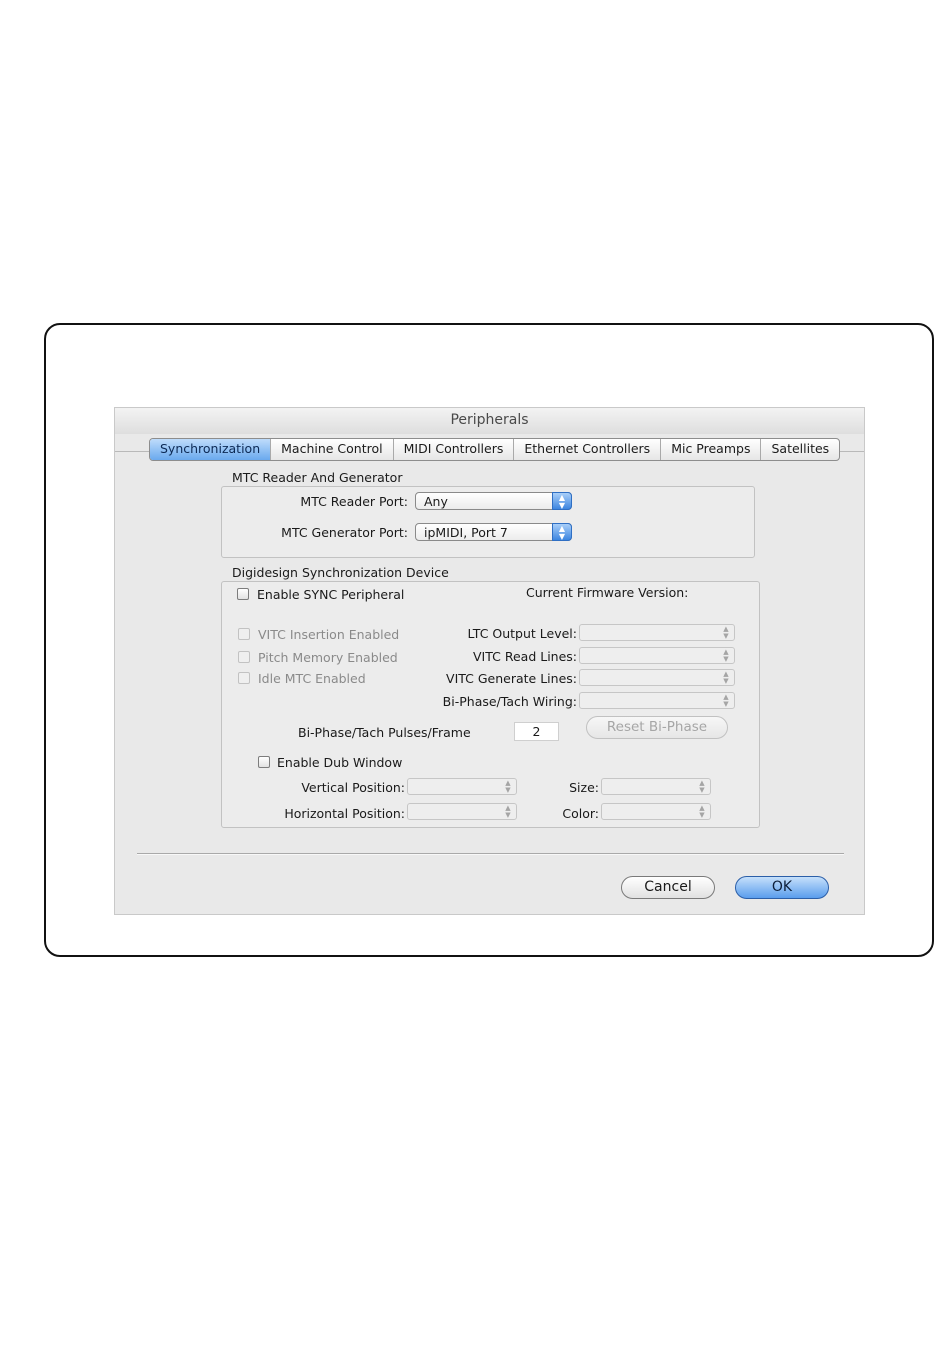 The height and width of the screenshot is (1369, 950). I want to click on footer-separator, so click(490, 854).